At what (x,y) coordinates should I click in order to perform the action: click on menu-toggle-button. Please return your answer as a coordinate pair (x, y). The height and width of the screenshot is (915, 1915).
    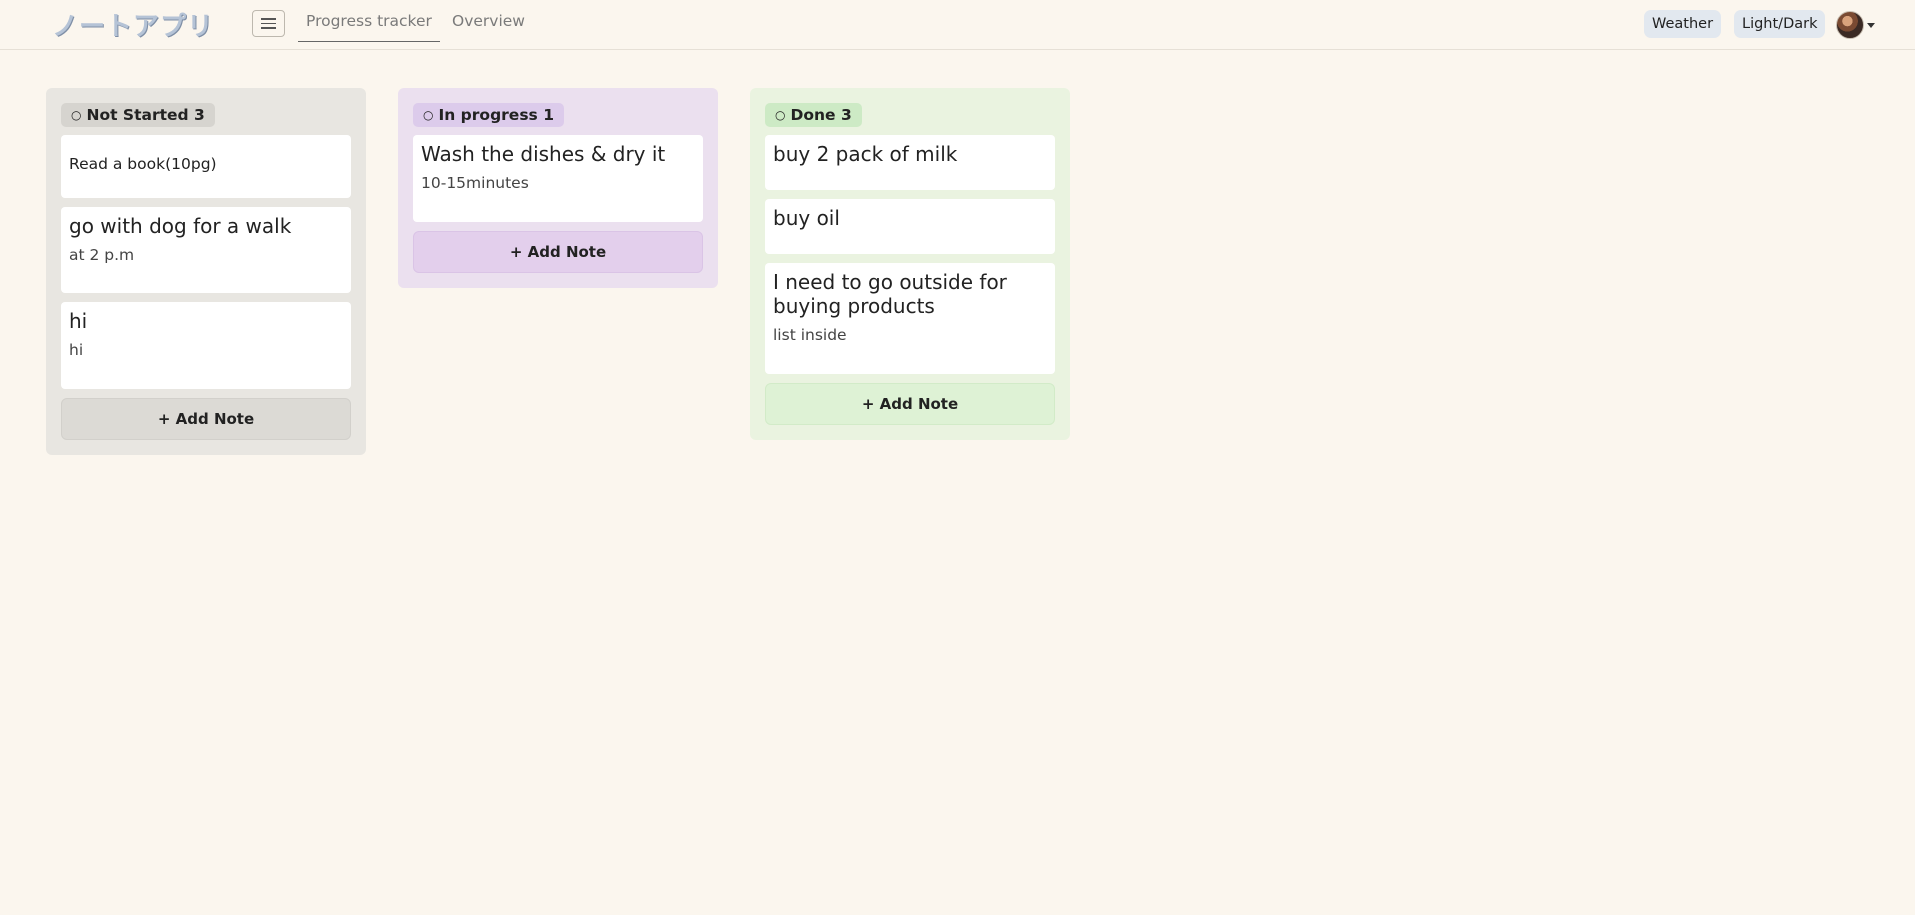
    Looking at the image, I should click on (268, 23).